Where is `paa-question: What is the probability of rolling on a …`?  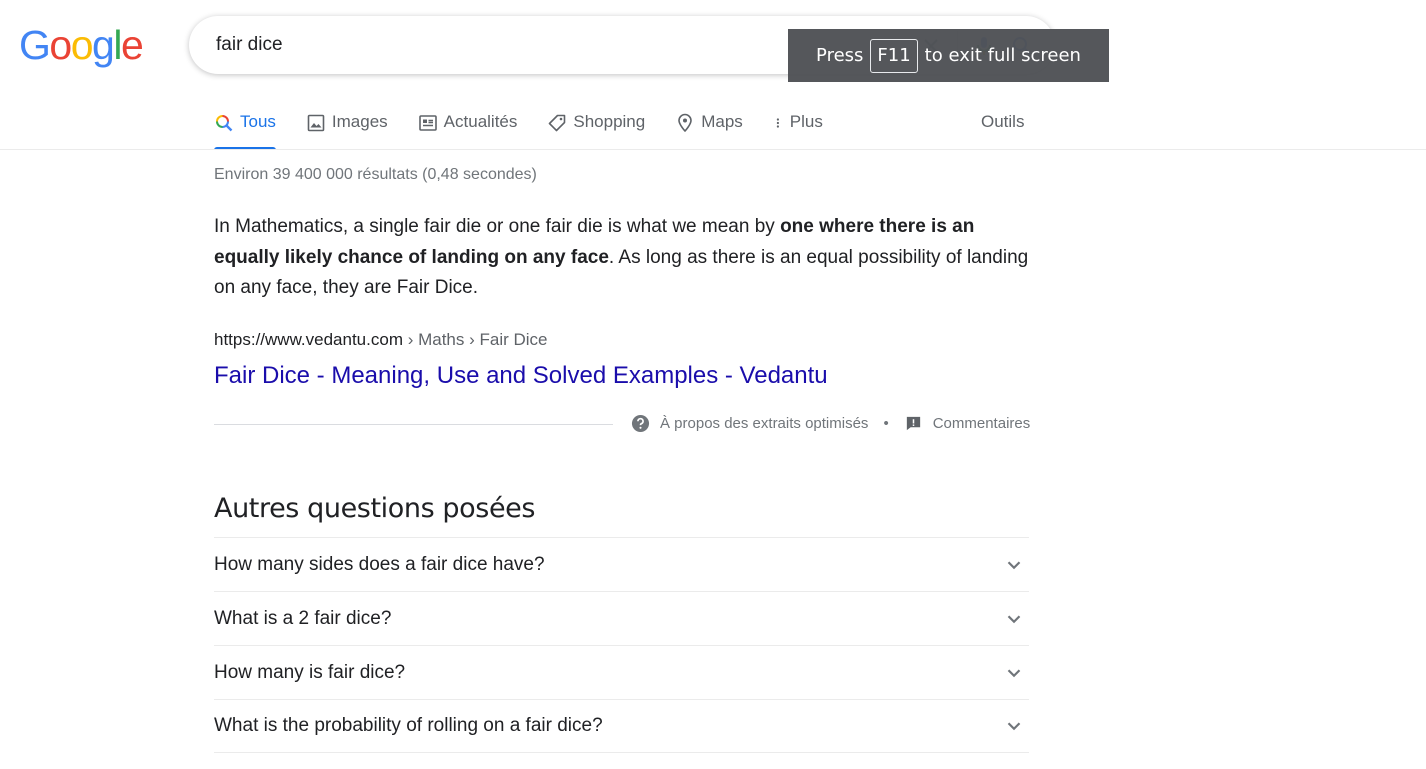
paa-question: What is the probability of rolling on a … is located at coordinates (621, 726).